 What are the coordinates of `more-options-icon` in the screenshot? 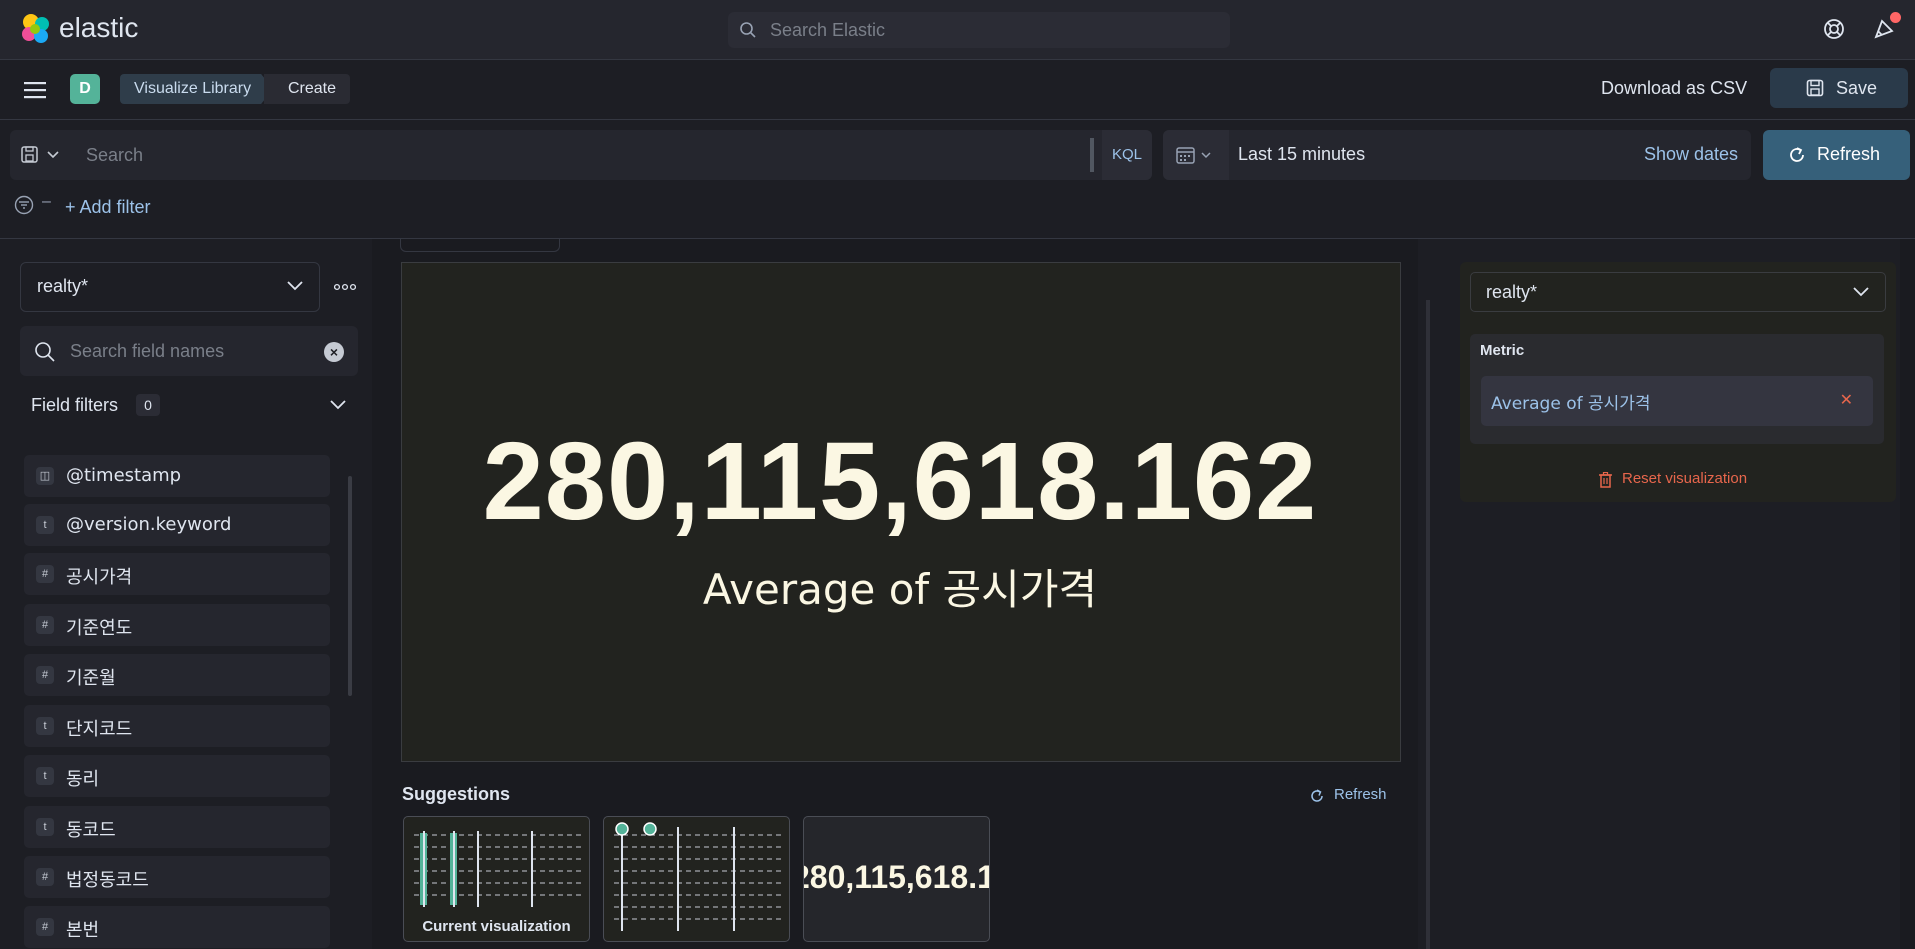 It's located at (345, 287).